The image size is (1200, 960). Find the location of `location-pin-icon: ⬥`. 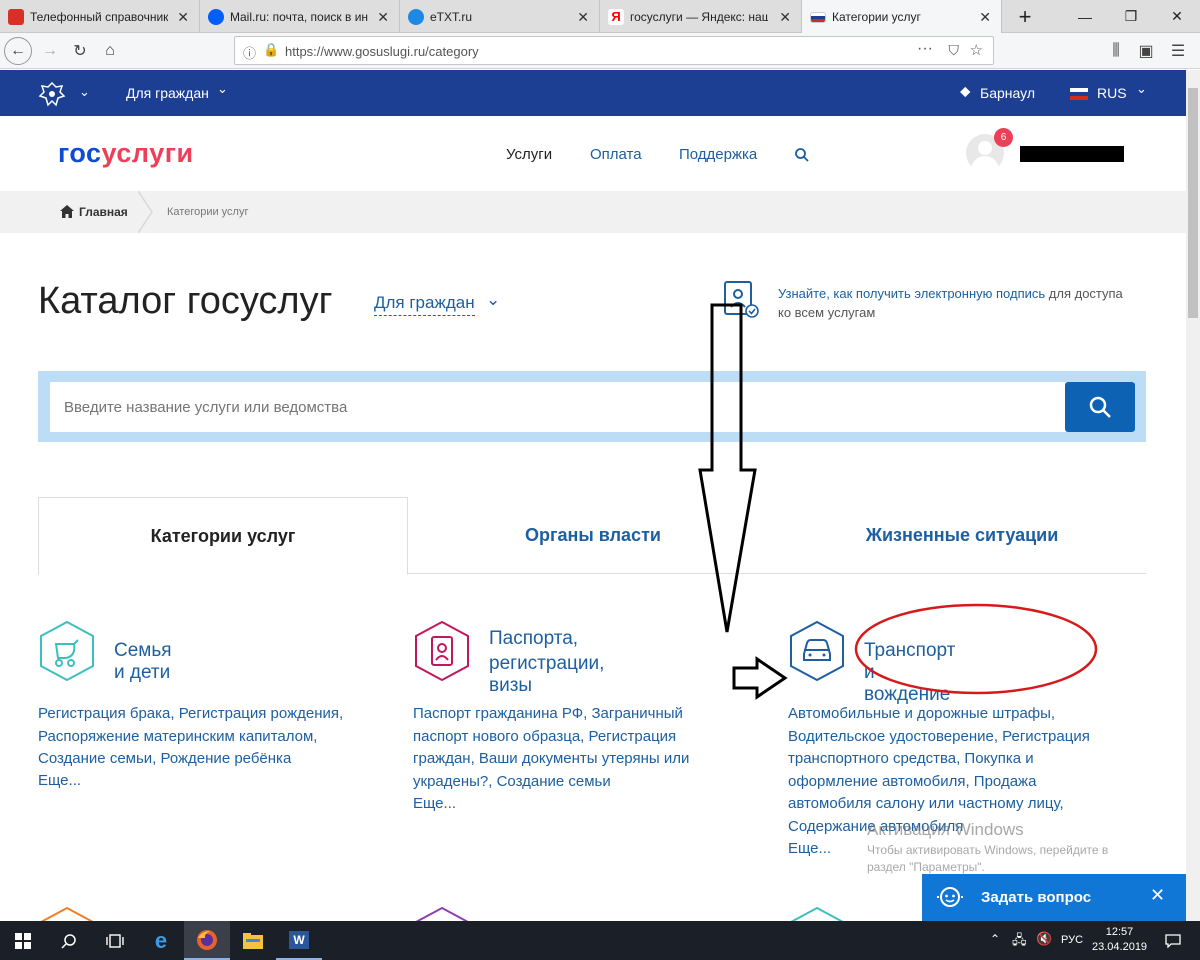

location-pin-icon: ⬥ is located at coordinates (965, 91).